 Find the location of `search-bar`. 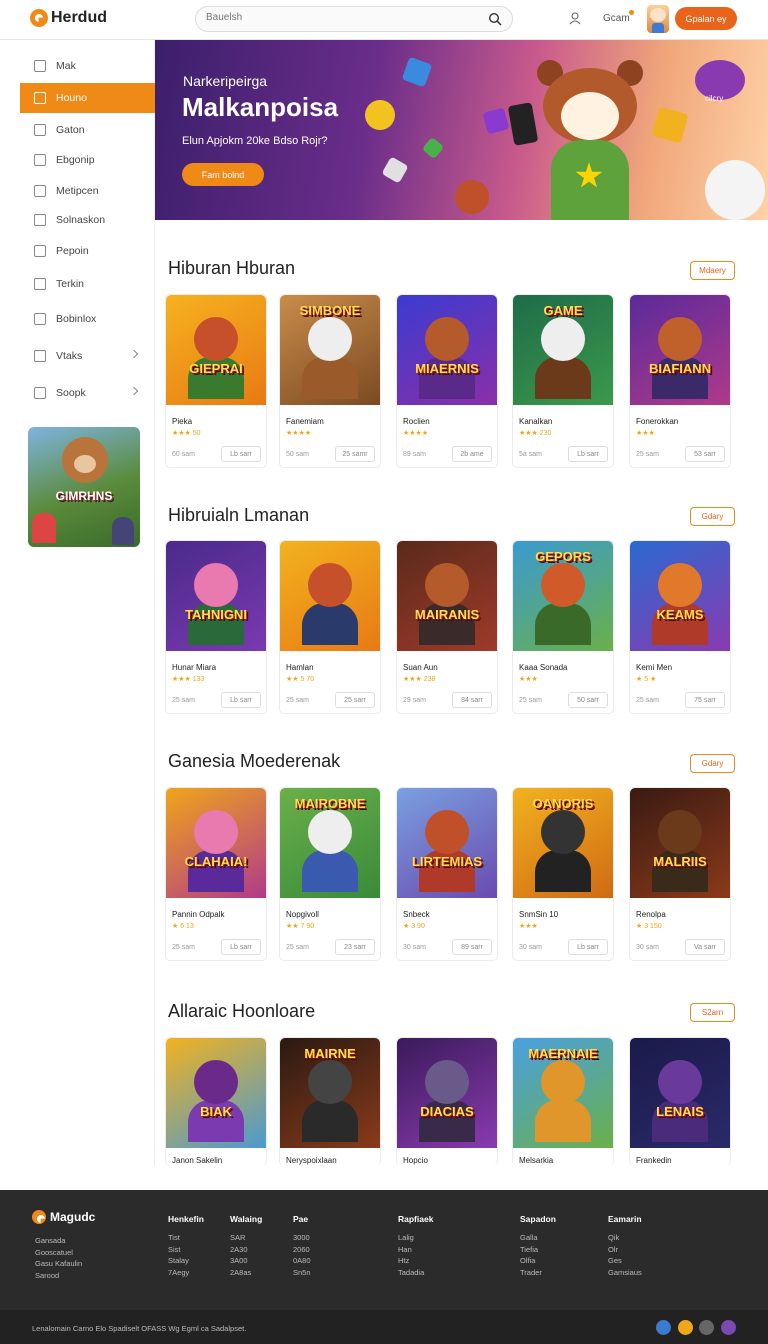

search-bar is located at coordinates (354, 19).